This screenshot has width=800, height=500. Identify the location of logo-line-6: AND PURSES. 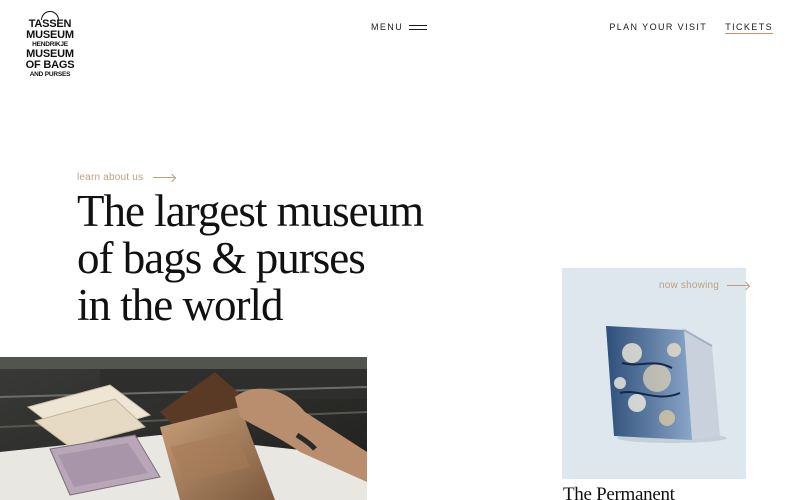
(50, 74).